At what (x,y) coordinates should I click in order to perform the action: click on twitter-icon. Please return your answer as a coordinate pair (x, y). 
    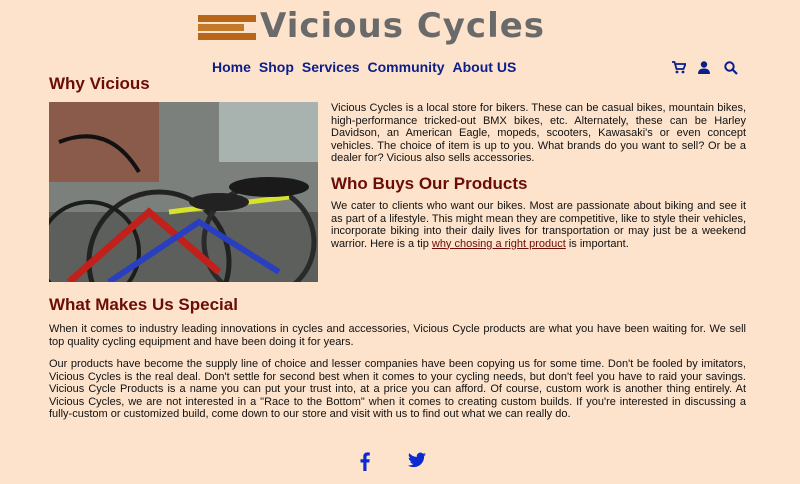
    Looking at the image, I should click on (417, 462).